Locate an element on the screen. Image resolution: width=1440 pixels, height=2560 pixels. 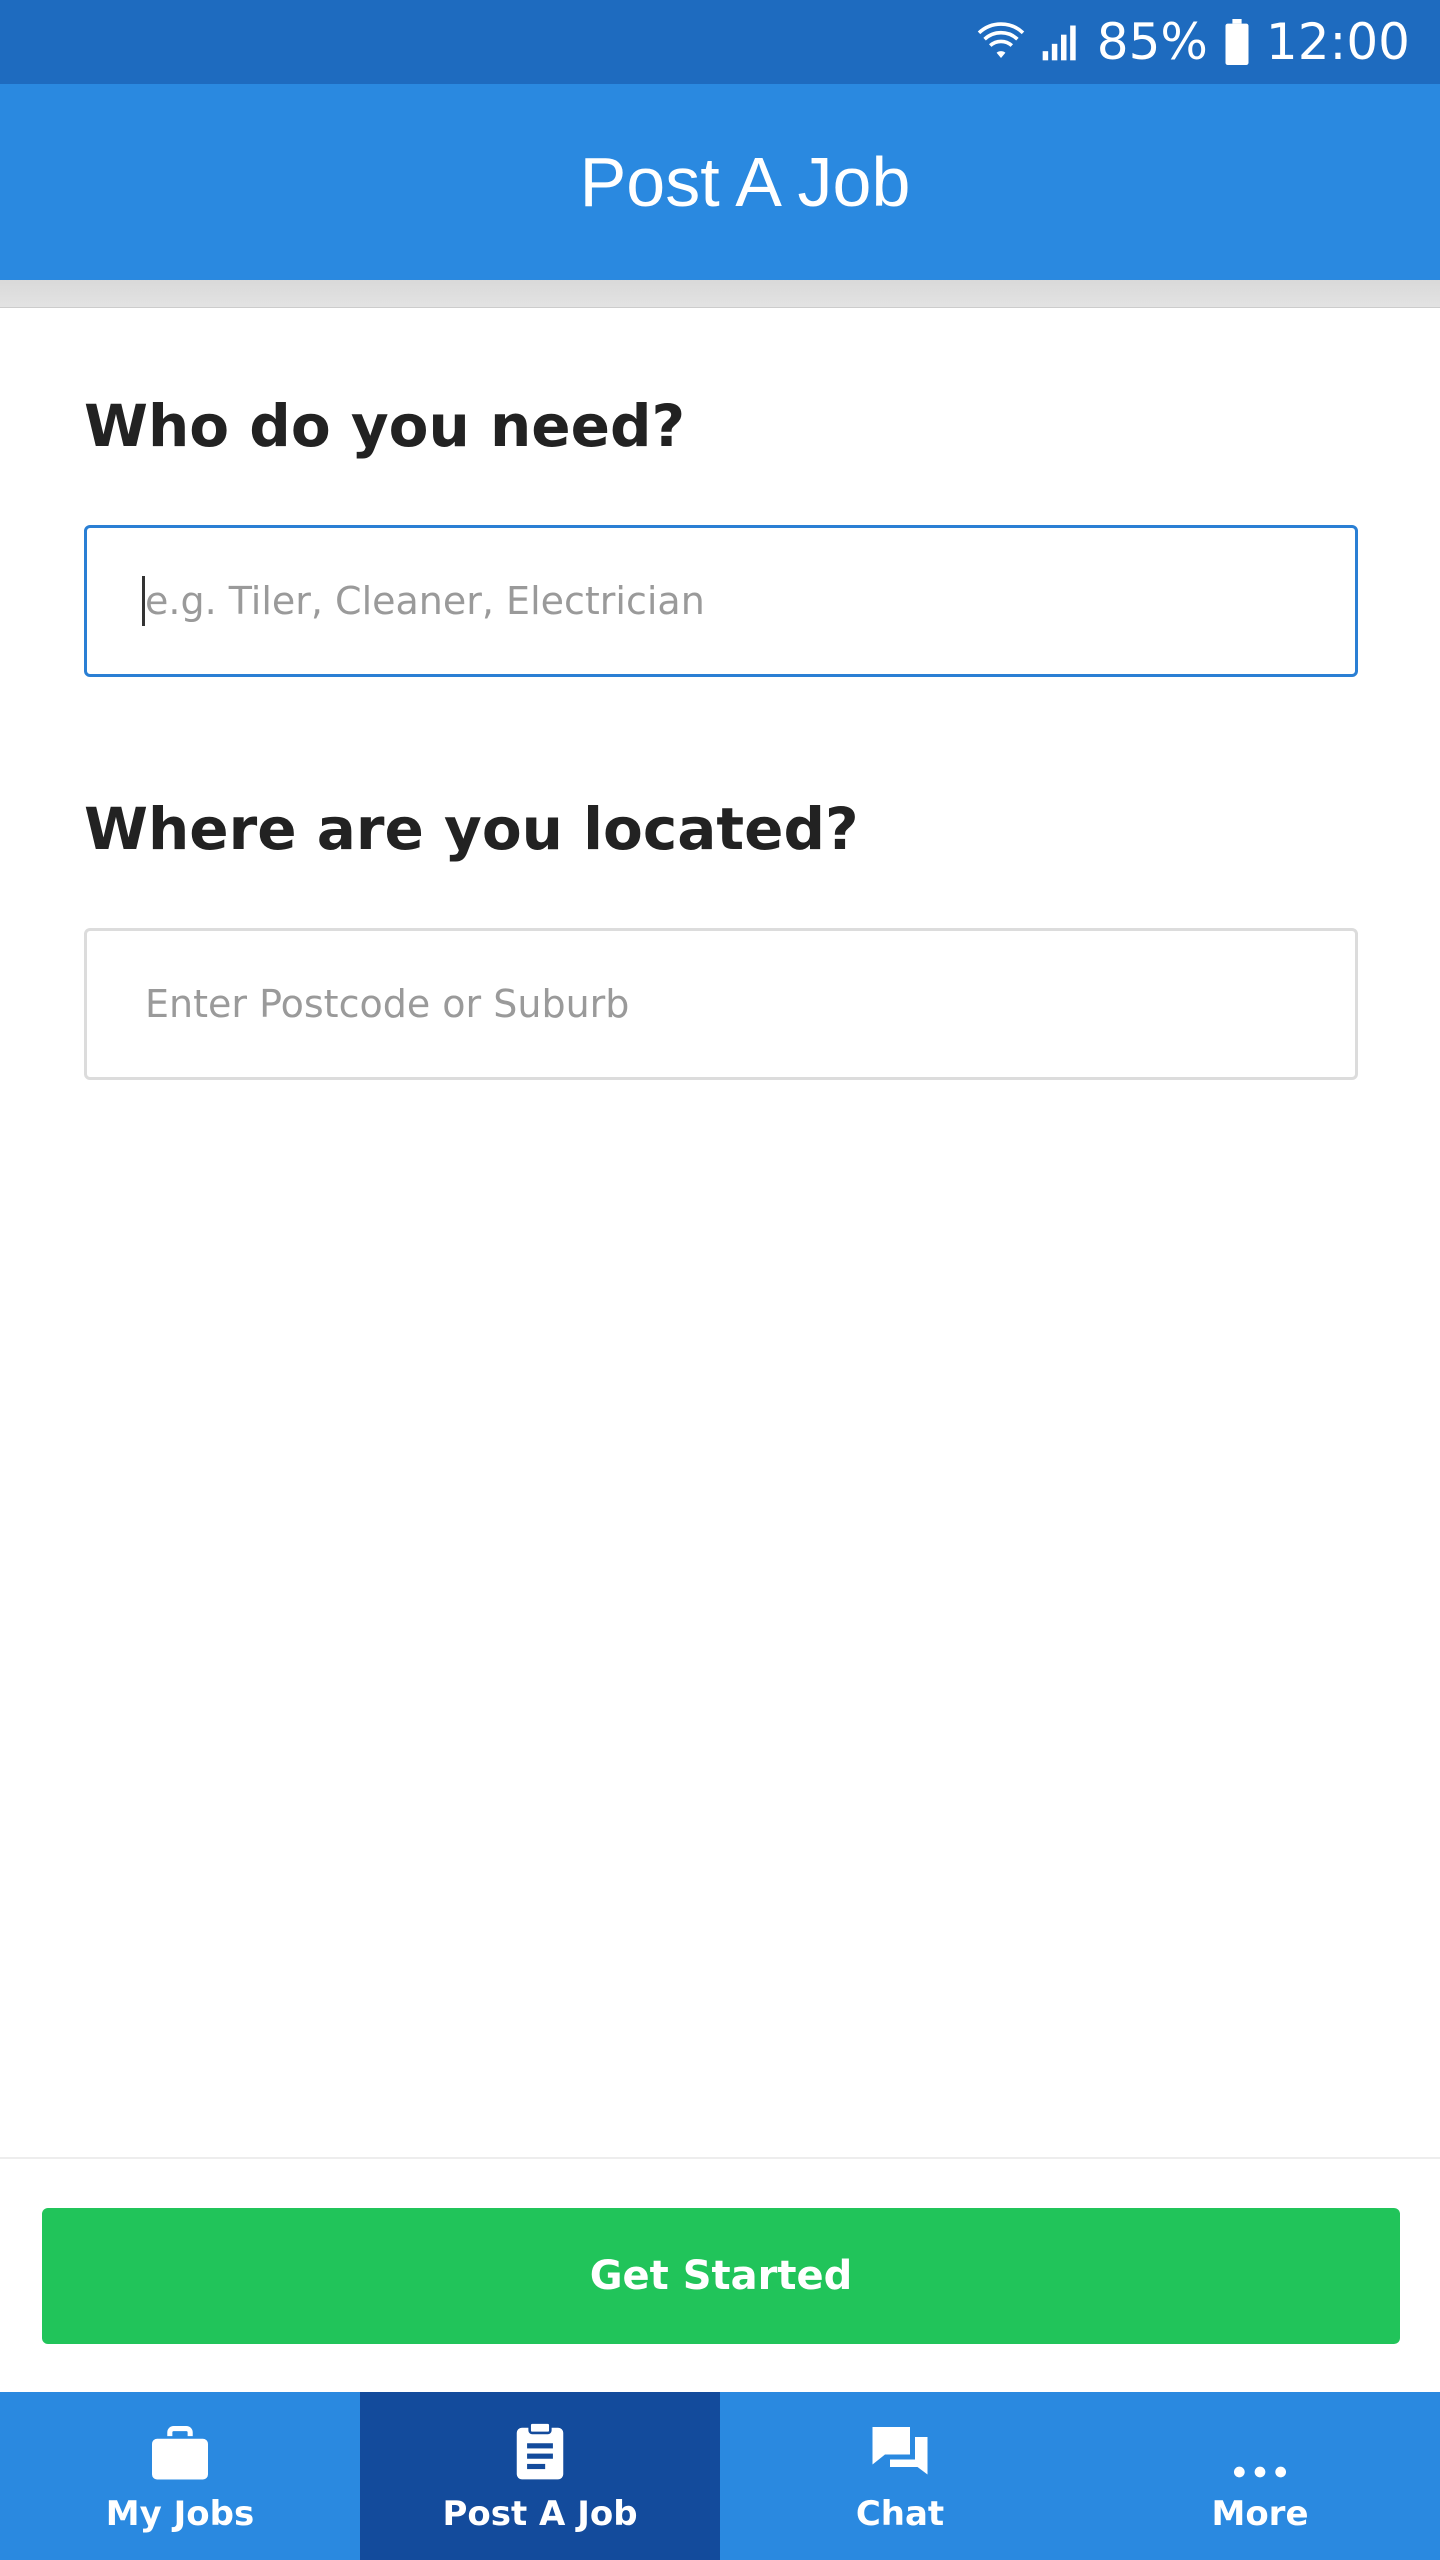
nav-label-chat: Chat is located at coordinates (900, 2514).